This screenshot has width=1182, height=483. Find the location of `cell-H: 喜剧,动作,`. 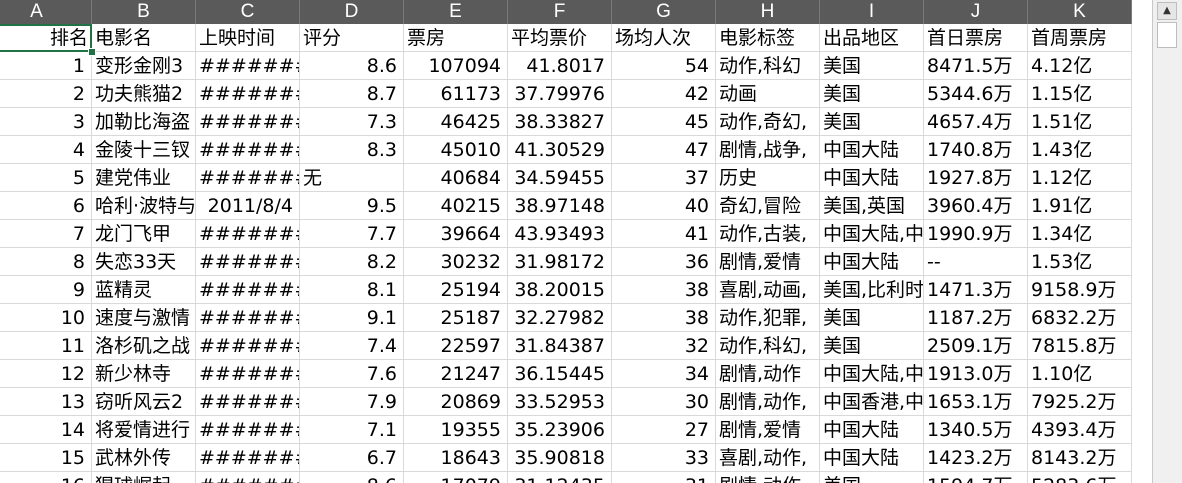

cell-H: 喜剧,动作, is located at coordinates (768, 458).